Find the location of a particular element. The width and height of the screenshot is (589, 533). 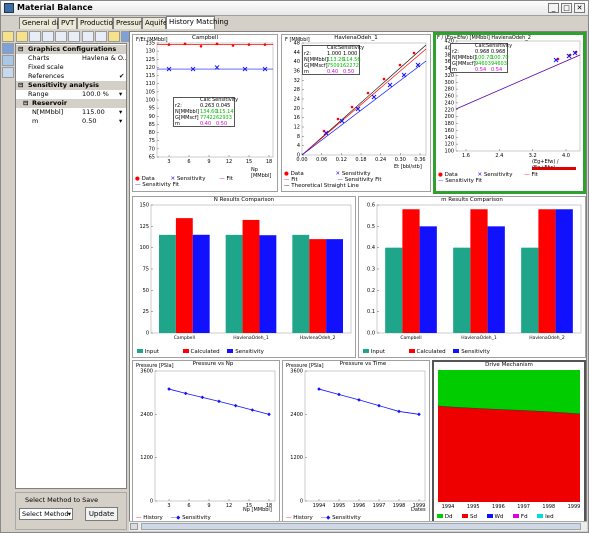

tab-pvt: PVT is located at coordinates (67, 23).